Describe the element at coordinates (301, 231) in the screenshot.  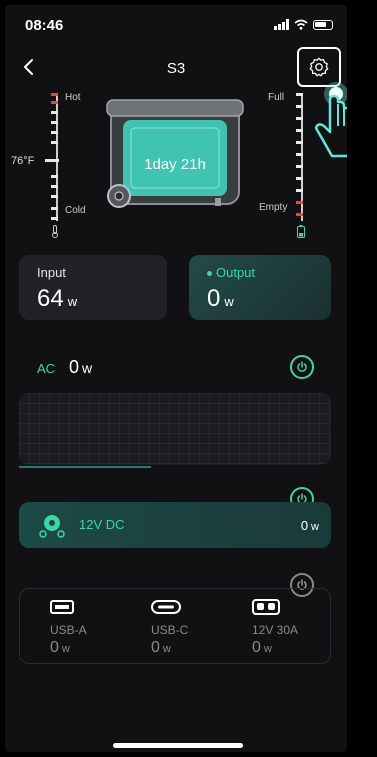
I see `battery-icon` at that location.